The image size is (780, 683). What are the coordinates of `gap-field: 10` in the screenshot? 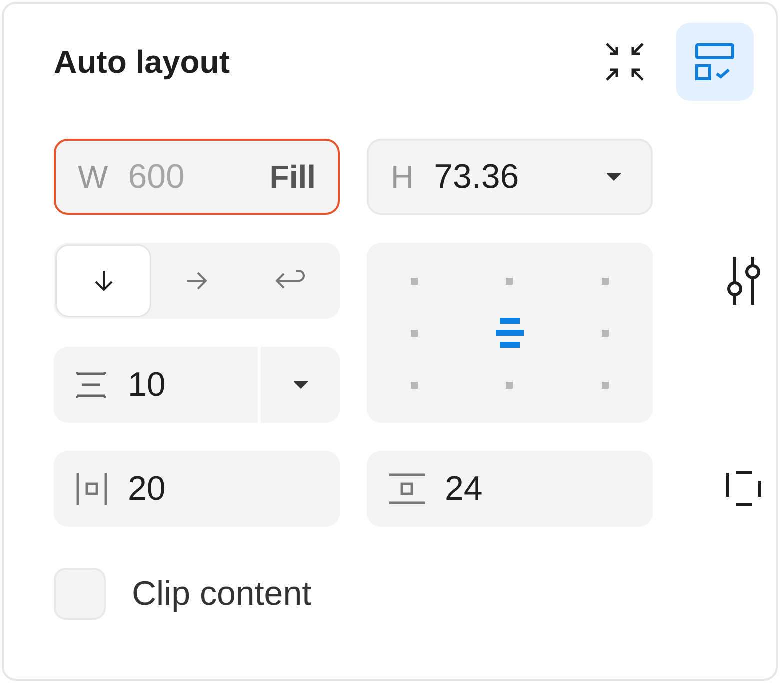 It's located at (197, 385).